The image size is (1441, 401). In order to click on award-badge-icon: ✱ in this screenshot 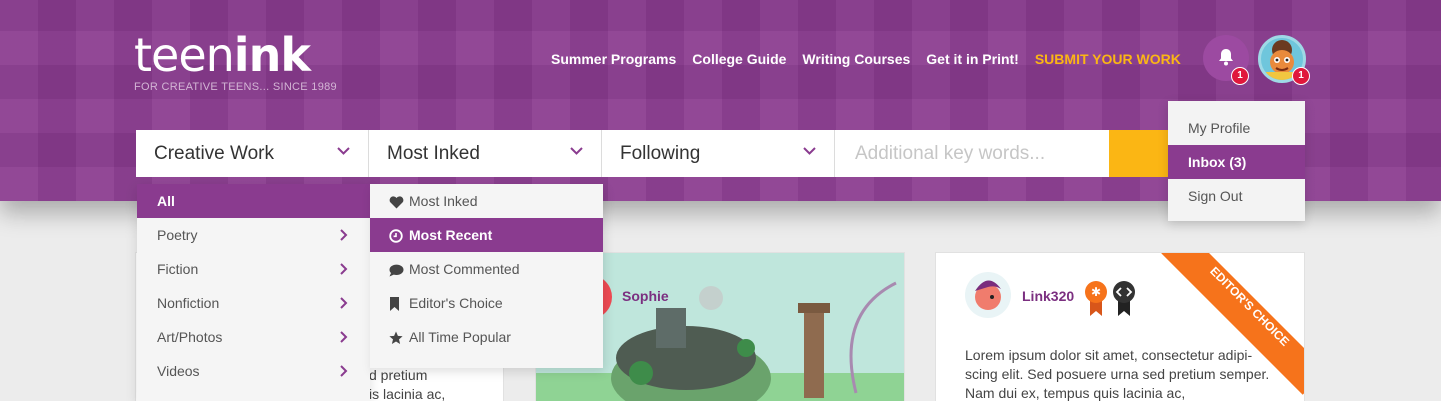, I will do `click(1096, 298)`.